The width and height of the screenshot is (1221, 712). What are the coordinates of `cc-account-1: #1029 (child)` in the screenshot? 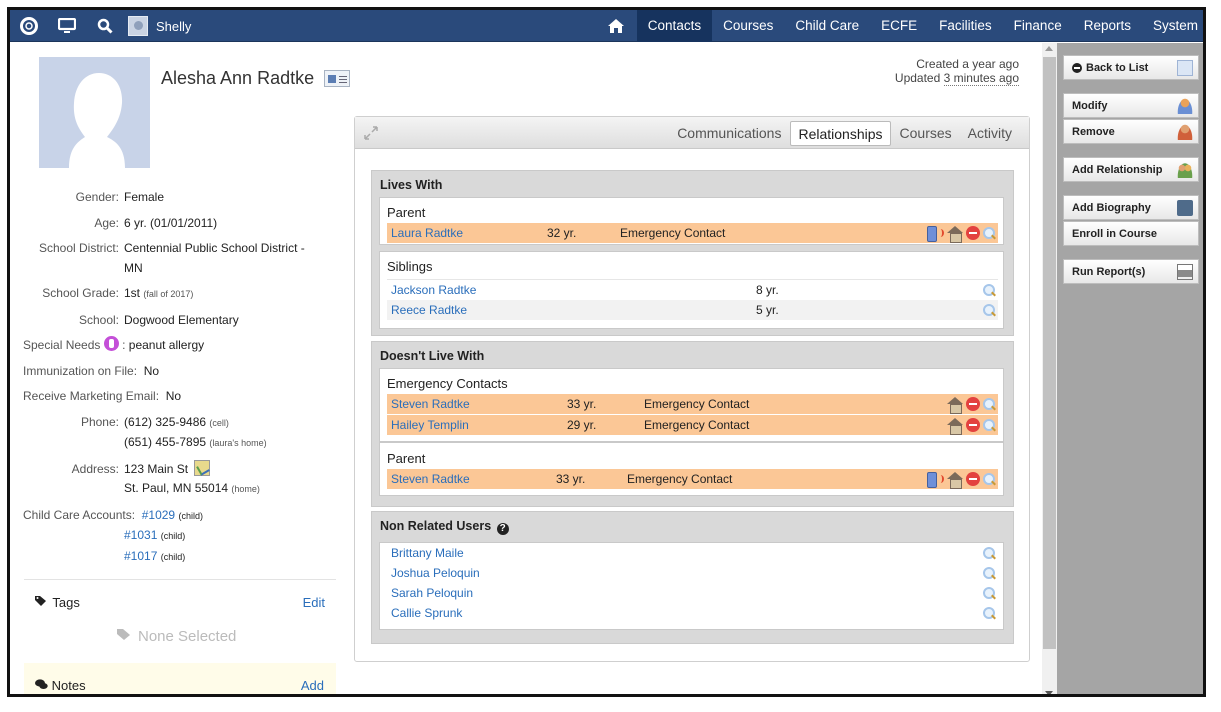 It's located at (172, 516).